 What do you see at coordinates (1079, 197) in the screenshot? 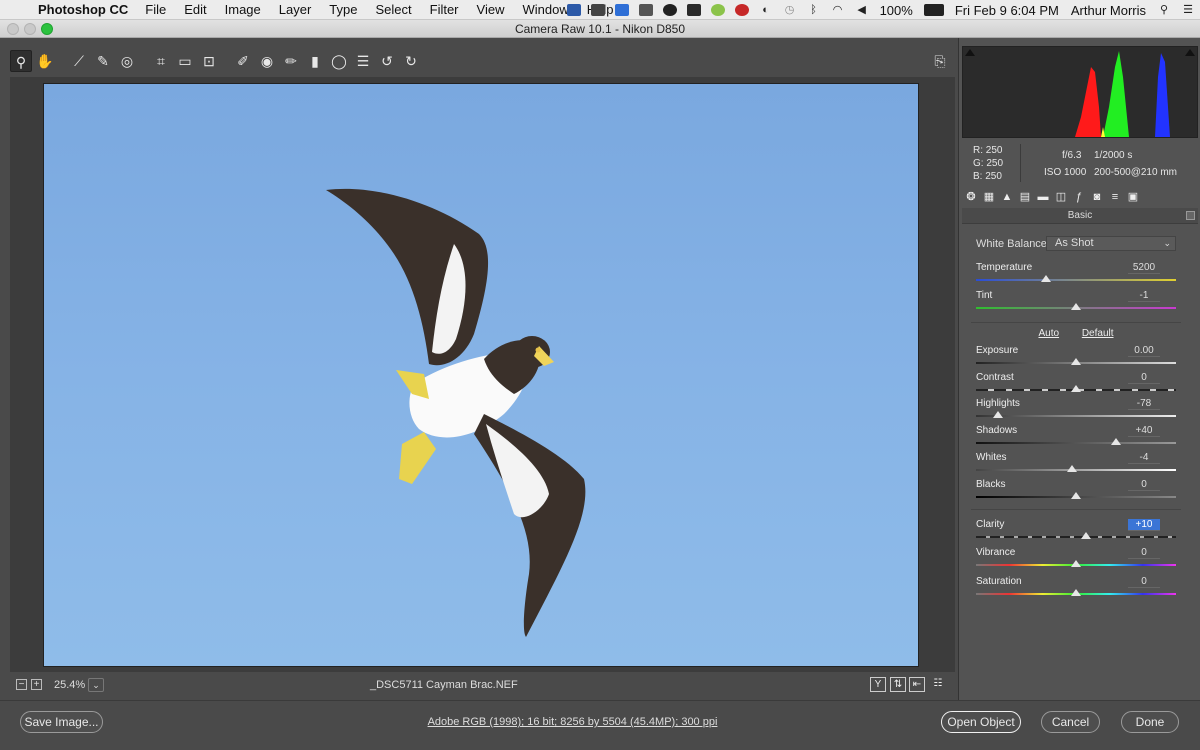
I see `effects-tab-icon: ƒ` at bounding box center [1079, 197].